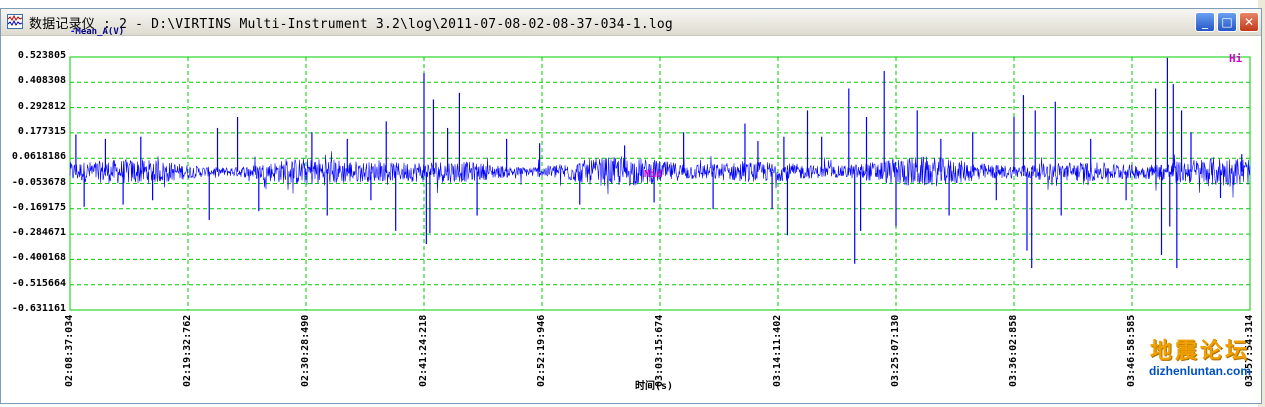 Image resolution: width=1265 pixels, height=407 pixels. Describe the element at coordinates (41, 55) in the screenshot. I see `y-tick-label: 0.523805` at that location.